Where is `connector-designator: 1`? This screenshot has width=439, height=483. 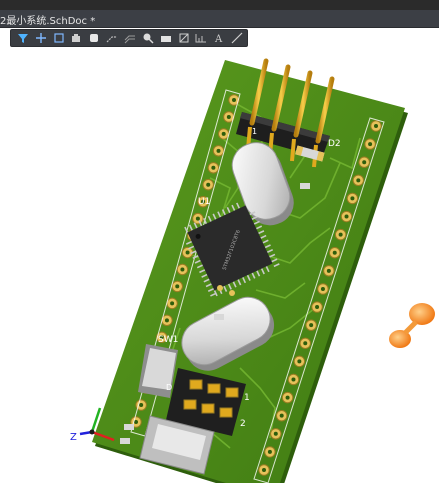 connector-designator: 1 is located at coordinates (254, 131).